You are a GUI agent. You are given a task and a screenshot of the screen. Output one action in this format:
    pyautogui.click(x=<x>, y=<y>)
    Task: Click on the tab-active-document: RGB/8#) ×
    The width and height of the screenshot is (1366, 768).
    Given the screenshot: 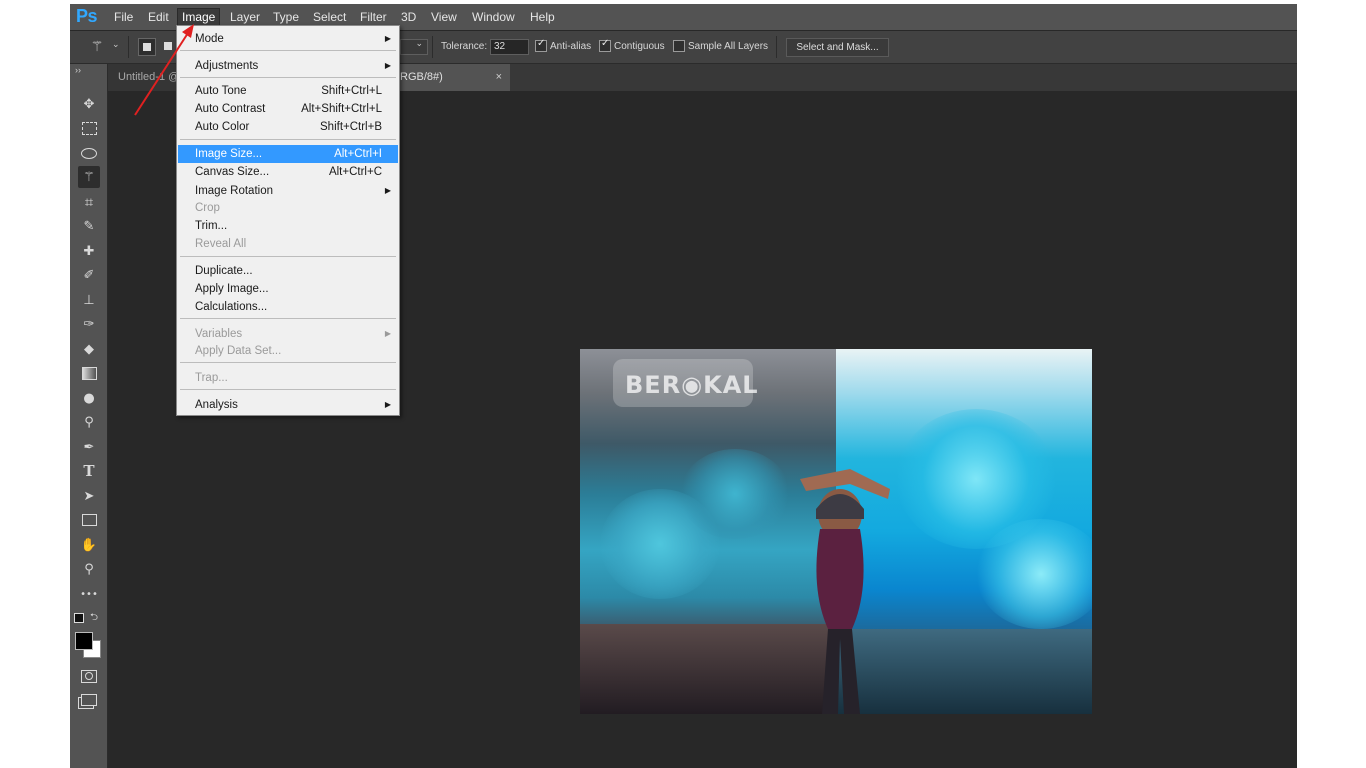 What is the action you would take?
    pyautogui.click(x=450, y=77)
    